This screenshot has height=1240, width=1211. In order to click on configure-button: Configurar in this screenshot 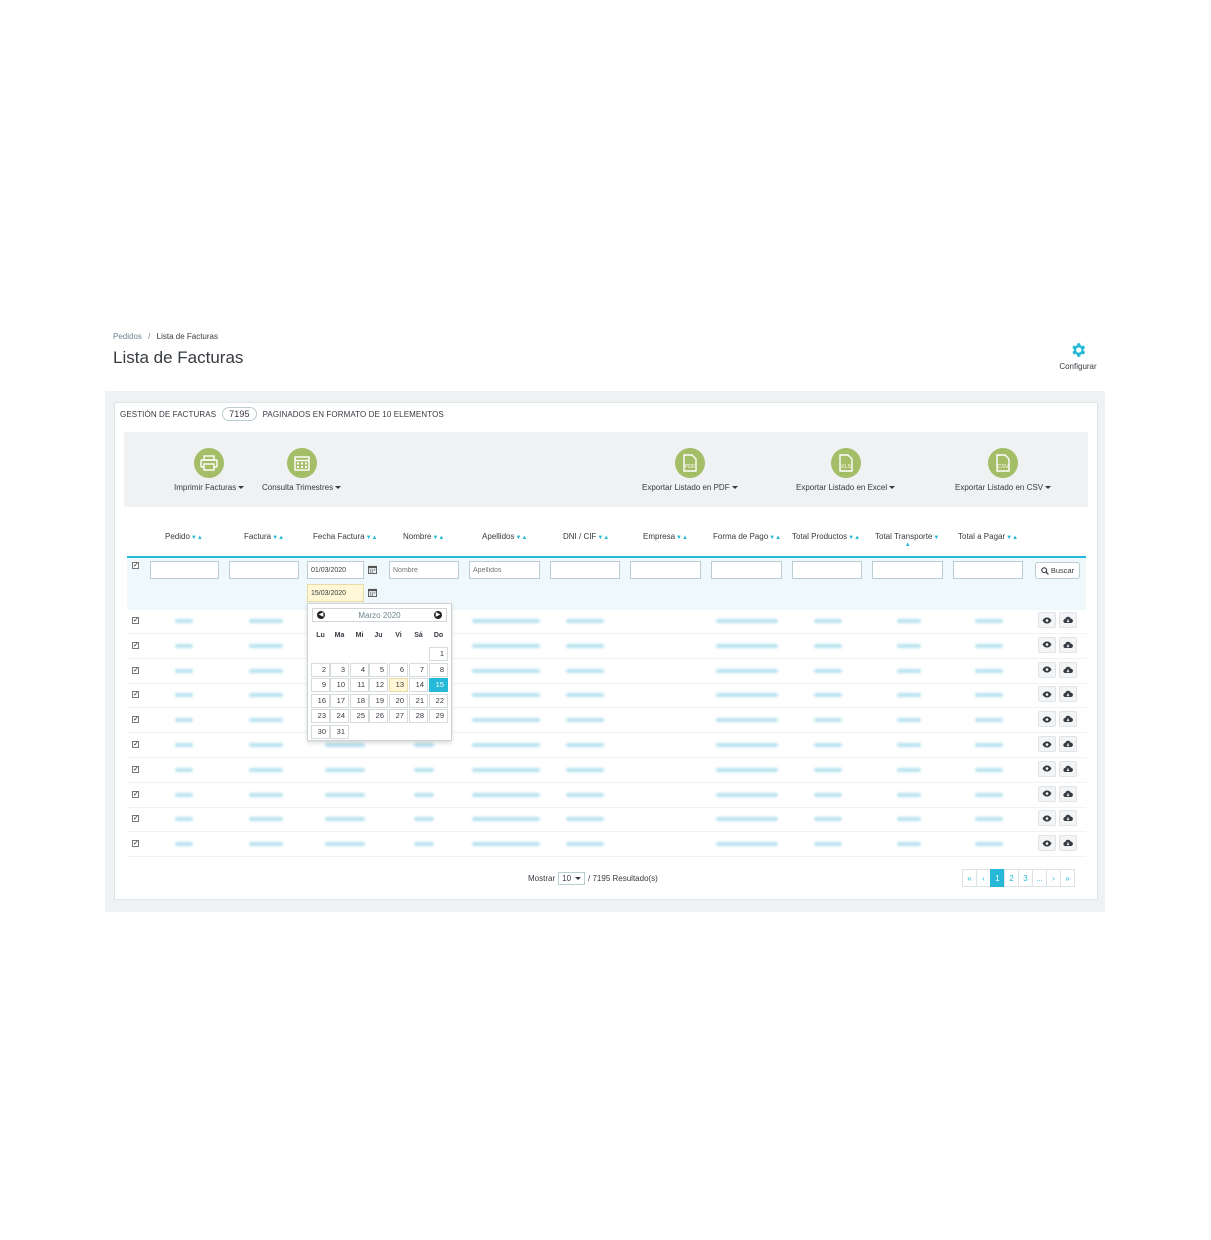, I will do `click(1078, 356)`.